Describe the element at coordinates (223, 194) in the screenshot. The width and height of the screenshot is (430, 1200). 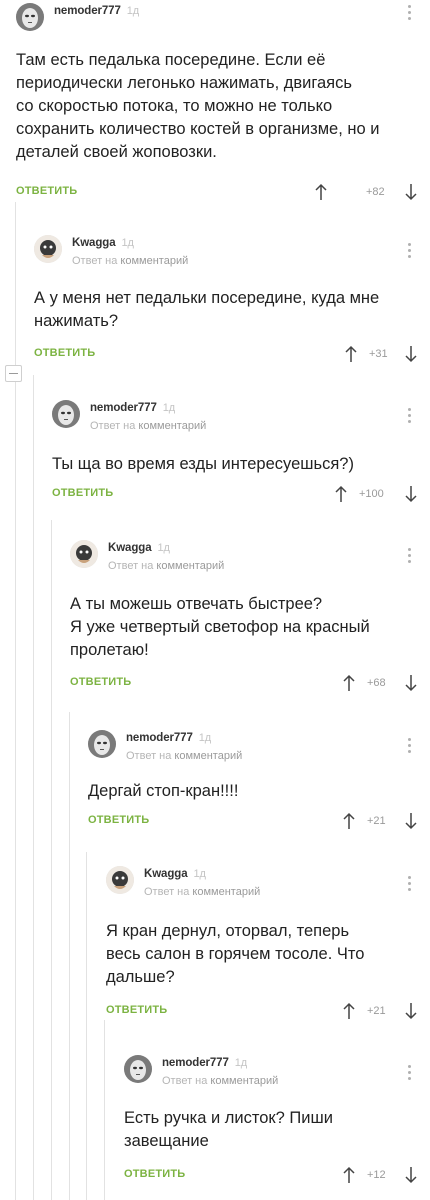
I see `comment-actions: ОТВЕТИТЬ +82` at that location.